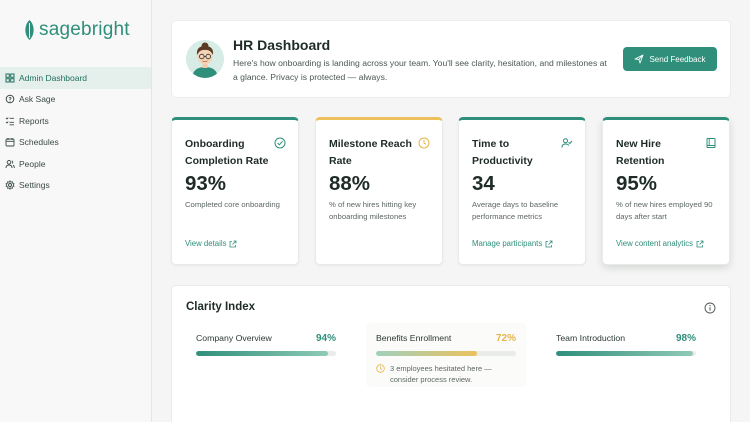 This screenshot has width=750, height=422. What do you see at coordinates (505, 338) in the screenshot?
I see `clarity-item-value: 72%` at bounding box center [505, 338].